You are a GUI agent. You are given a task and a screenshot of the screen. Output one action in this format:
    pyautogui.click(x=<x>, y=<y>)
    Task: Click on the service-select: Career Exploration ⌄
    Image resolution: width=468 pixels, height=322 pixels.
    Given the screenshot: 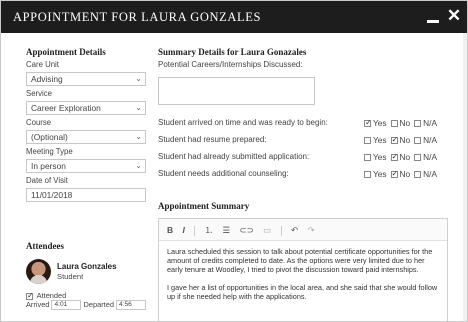 What is the action you would take?
    pyautogui.click(x=86, y=108)
    